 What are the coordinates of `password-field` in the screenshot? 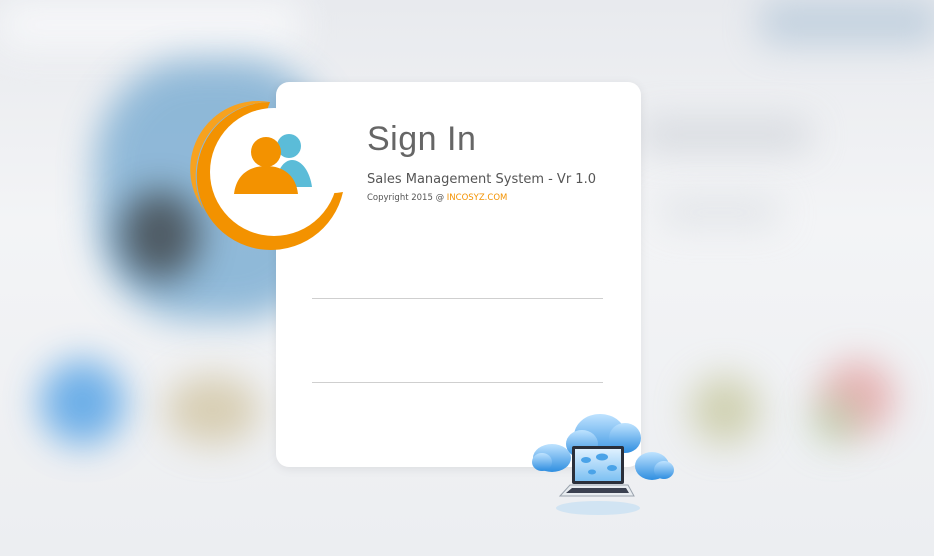 It's located at (457, 368).